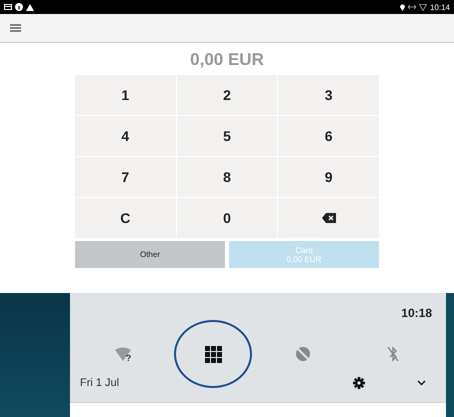  Describe the element at coordinates (227, 95) in the screenshot. I see `keypad-key: 2` at that location.